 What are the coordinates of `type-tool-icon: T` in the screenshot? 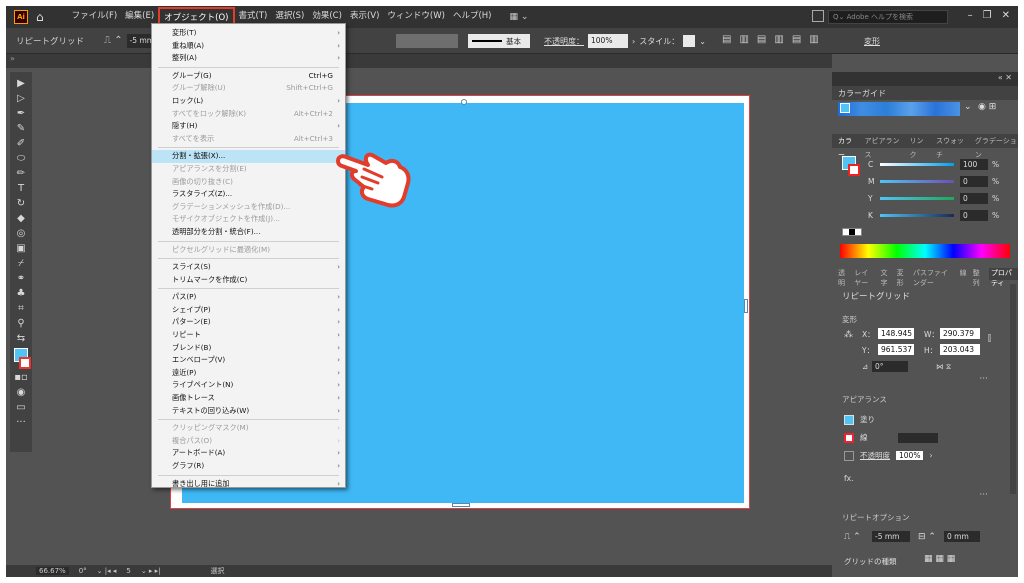 It's located at (21, 189).